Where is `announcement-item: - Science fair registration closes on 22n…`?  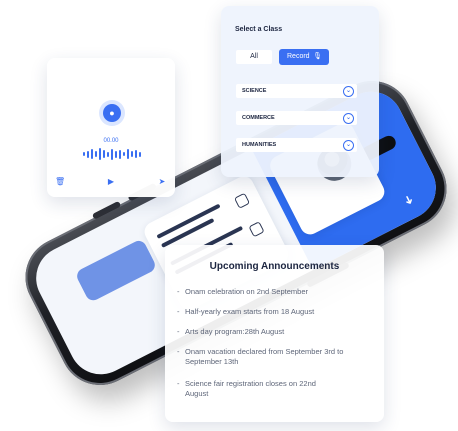
announcement-item: - Science fair registration closes on 22n… is located at coordinates (253, 389).